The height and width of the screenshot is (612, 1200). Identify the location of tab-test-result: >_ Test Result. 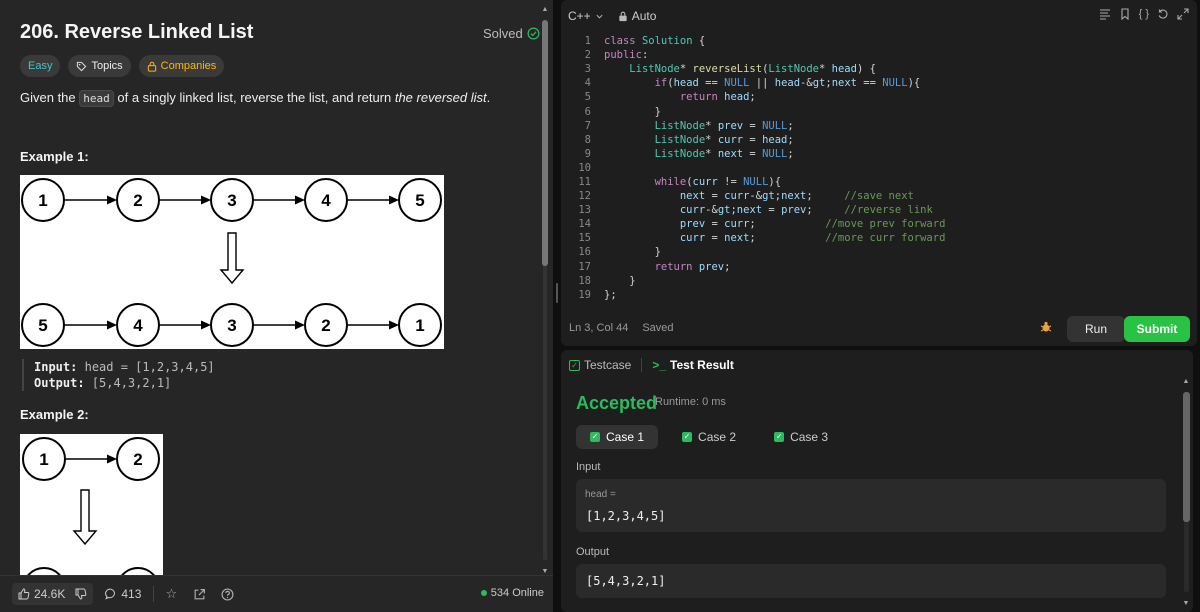
(692, 365).